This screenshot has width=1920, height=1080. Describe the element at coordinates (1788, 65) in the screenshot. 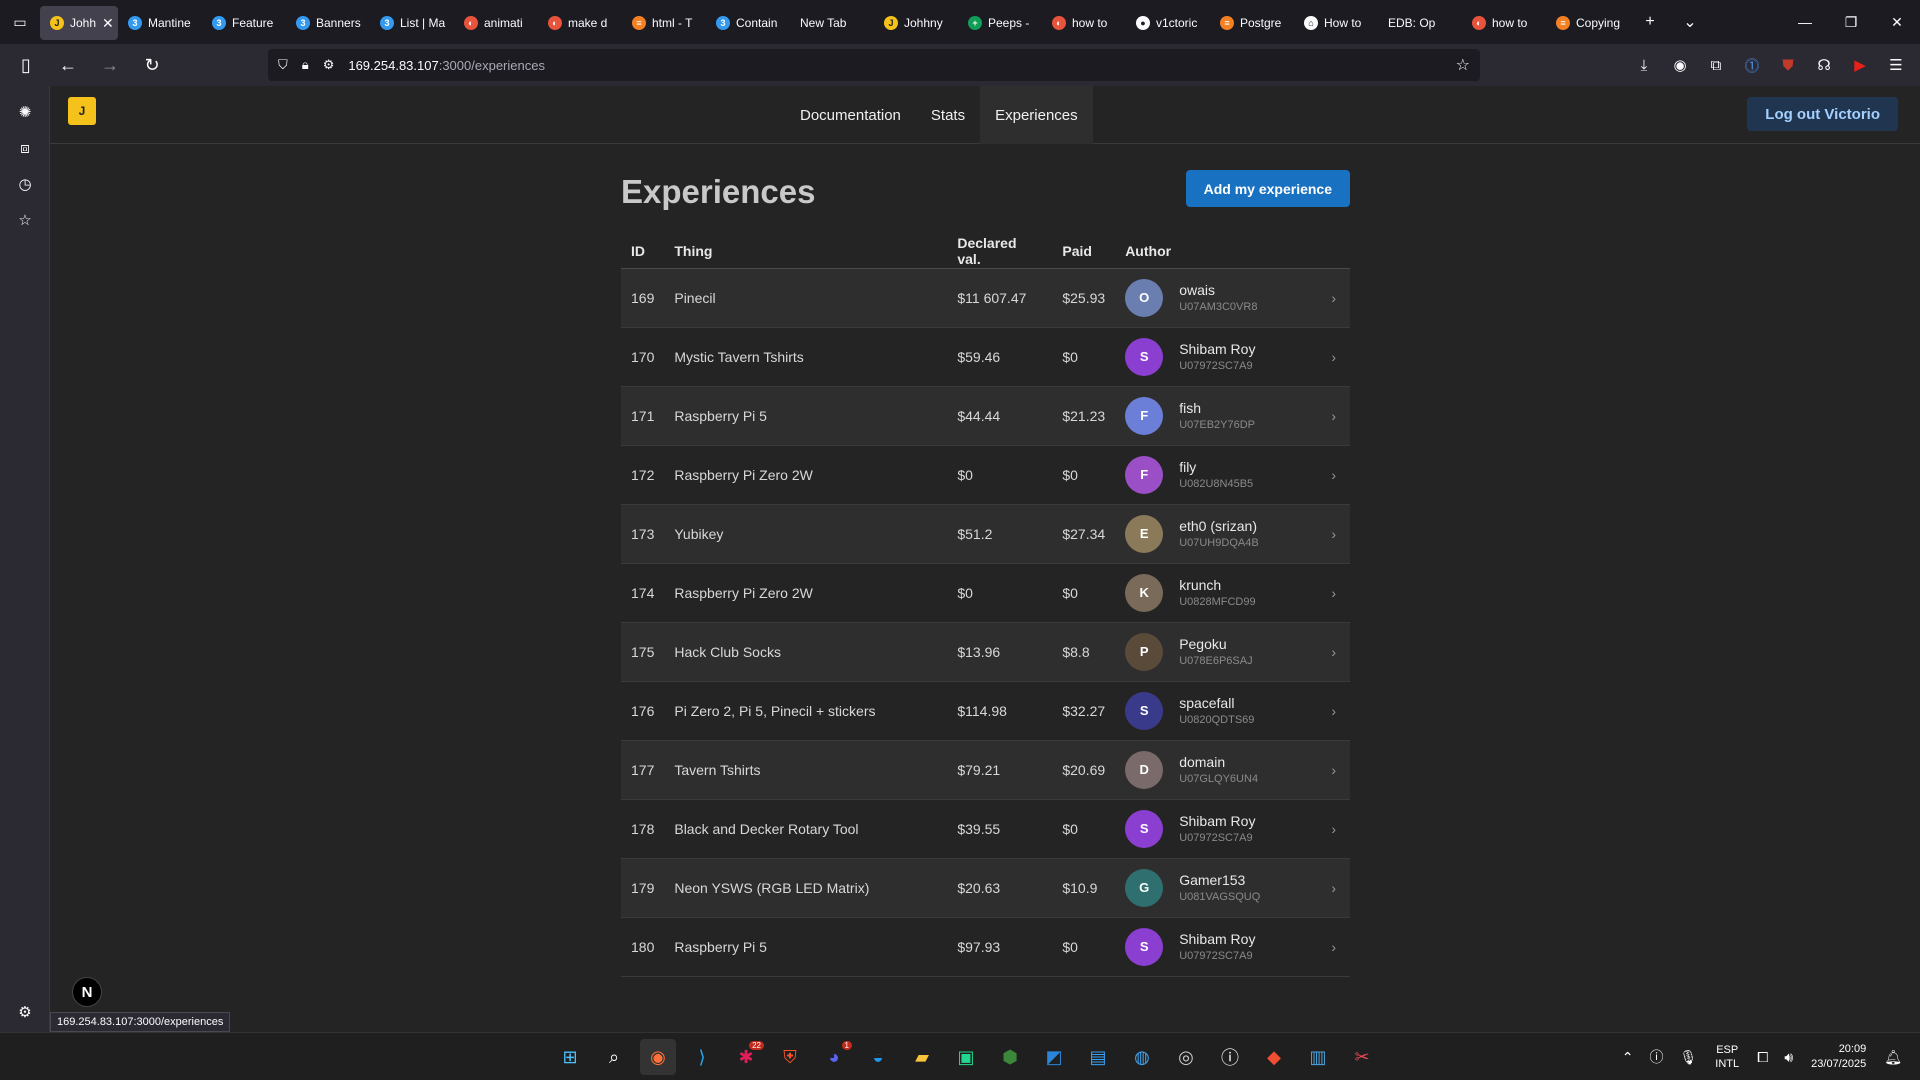

I see `ublock-icon: ⛊` at that location.